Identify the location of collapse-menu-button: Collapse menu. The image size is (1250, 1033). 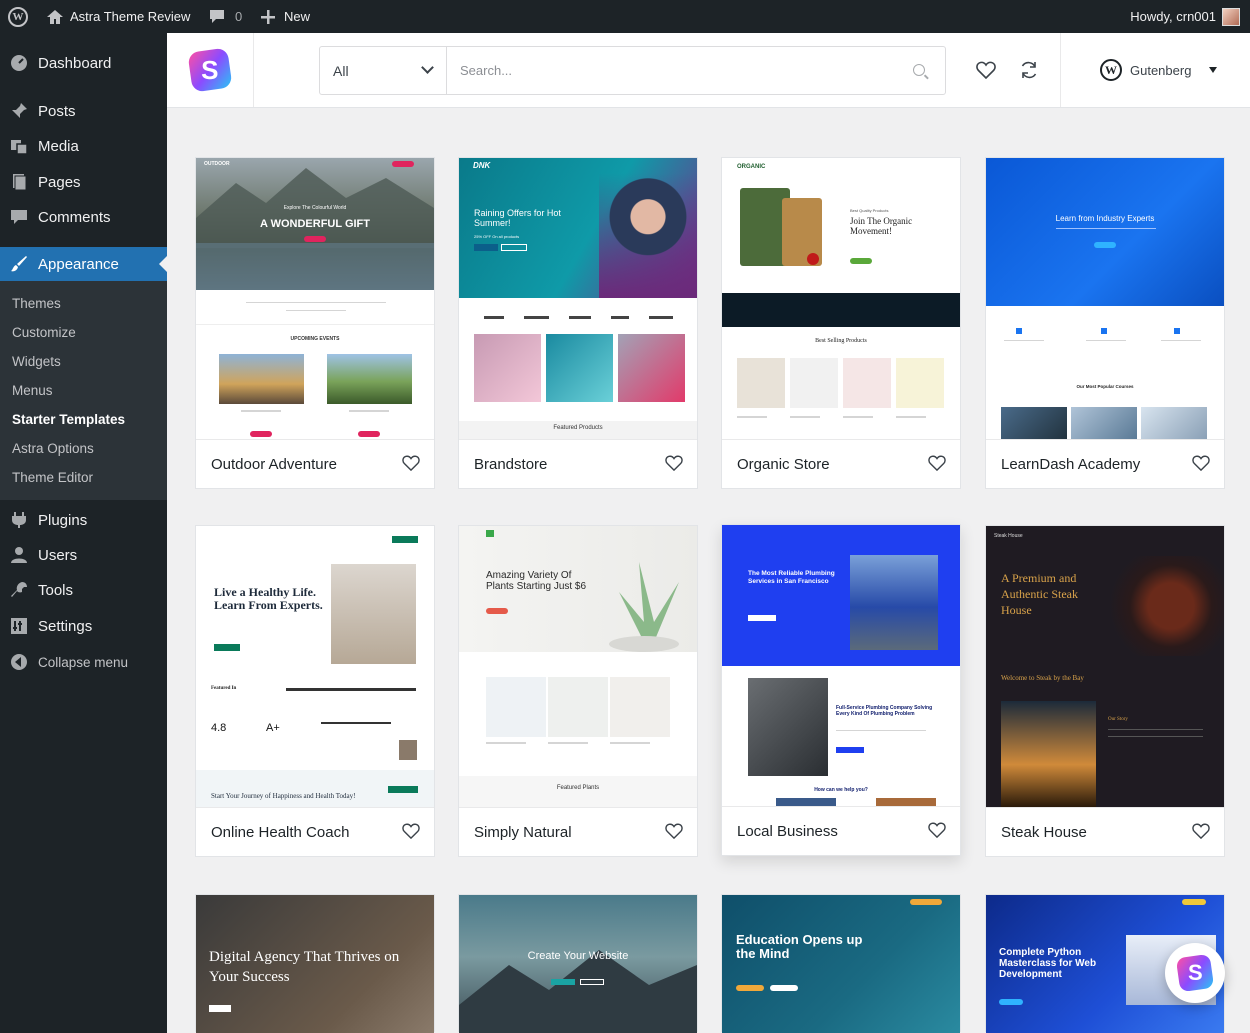
(83, 662).